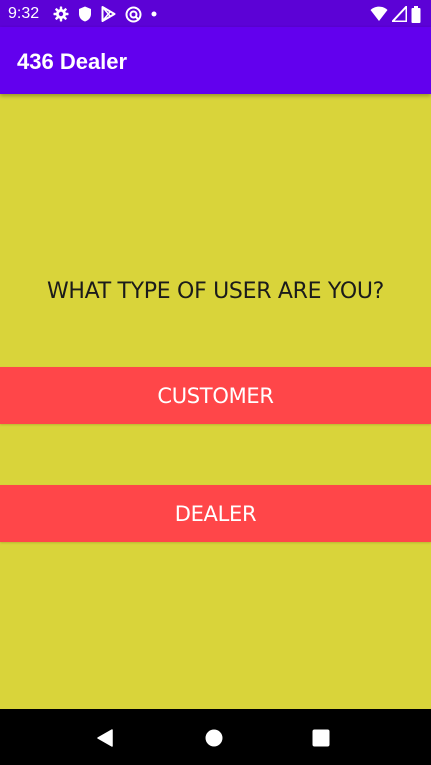  What do you see at coordinates (24, 13) in the screenshot?
I see `status-time: 9:32` at bounding box center [24, 13].